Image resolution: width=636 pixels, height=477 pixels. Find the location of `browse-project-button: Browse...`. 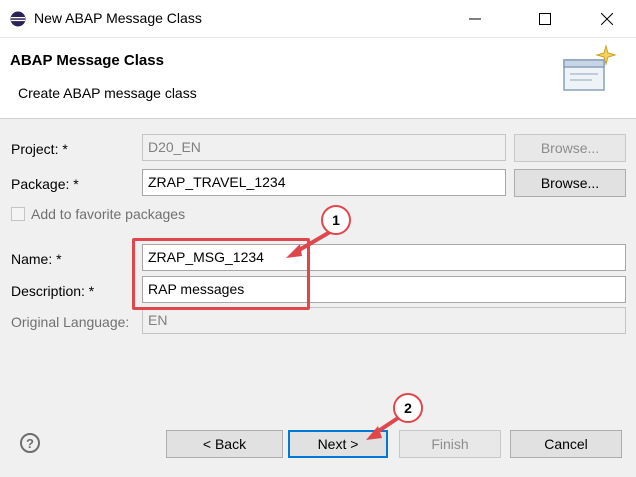

browse-project-button: Browse... is located at coordinates (570, 148).